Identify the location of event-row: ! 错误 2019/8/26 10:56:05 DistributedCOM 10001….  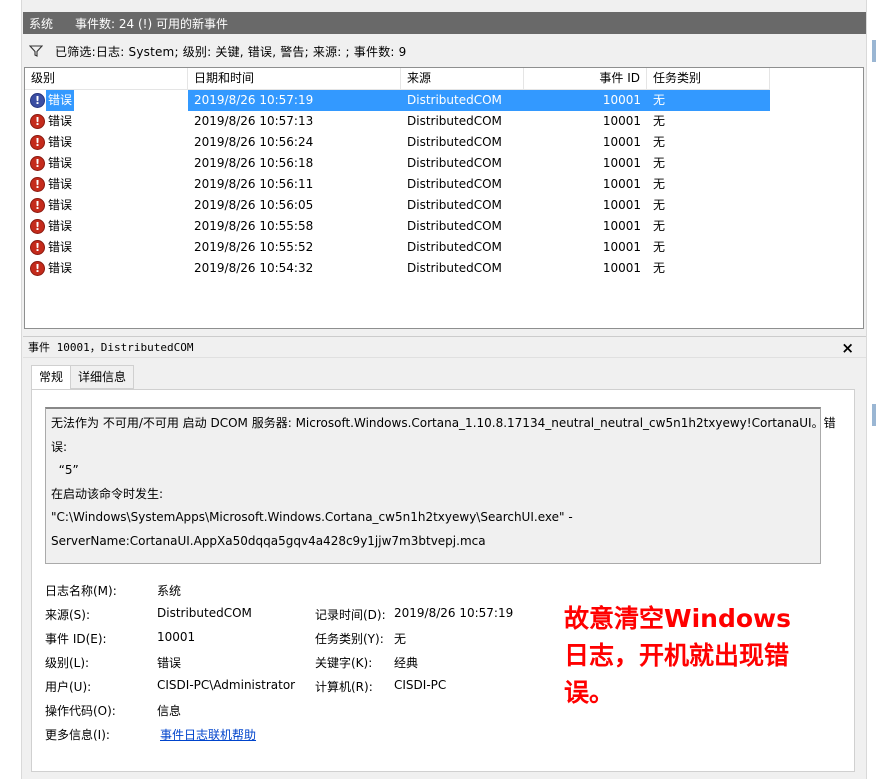
(398, 205).